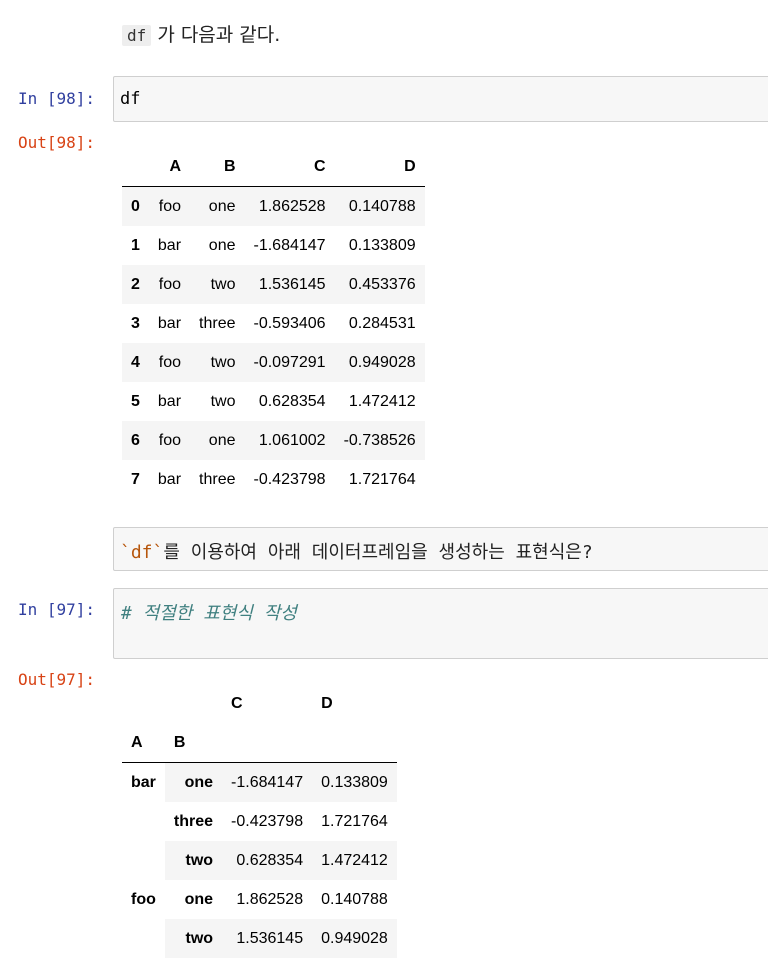 This screenshot has width=768, height=976. Describe the element at coordinates (292, 440) in the screenshot. I see `table-cell-c: 1.061002` at that location.